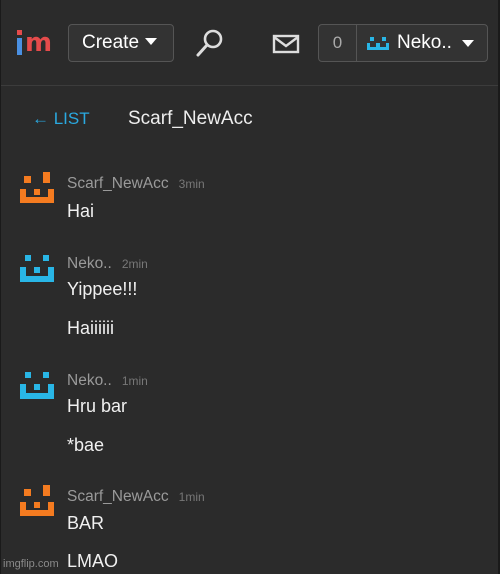 The image size is (500, 574). What do you see at coordinates (249, 43) in the screenshot?
I see `top-header: m Create 0 Neko..` at bounding box center [249, 43].